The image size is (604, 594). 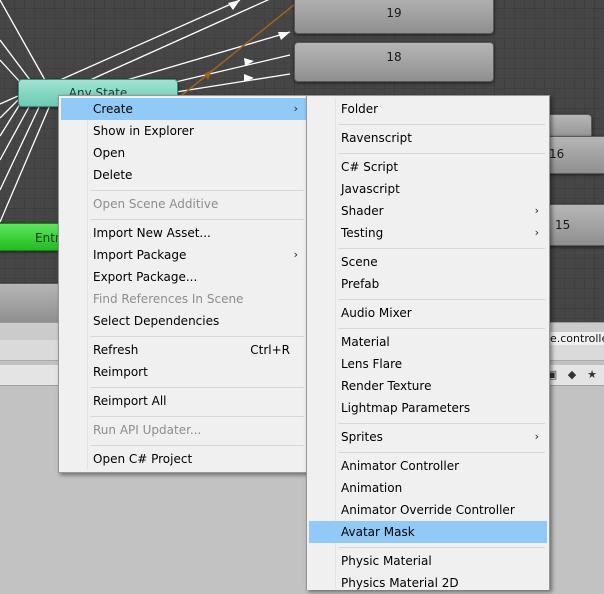 I want to click on submenu-item-lens-flare: Lens Flare, so click(x=428, y=364).